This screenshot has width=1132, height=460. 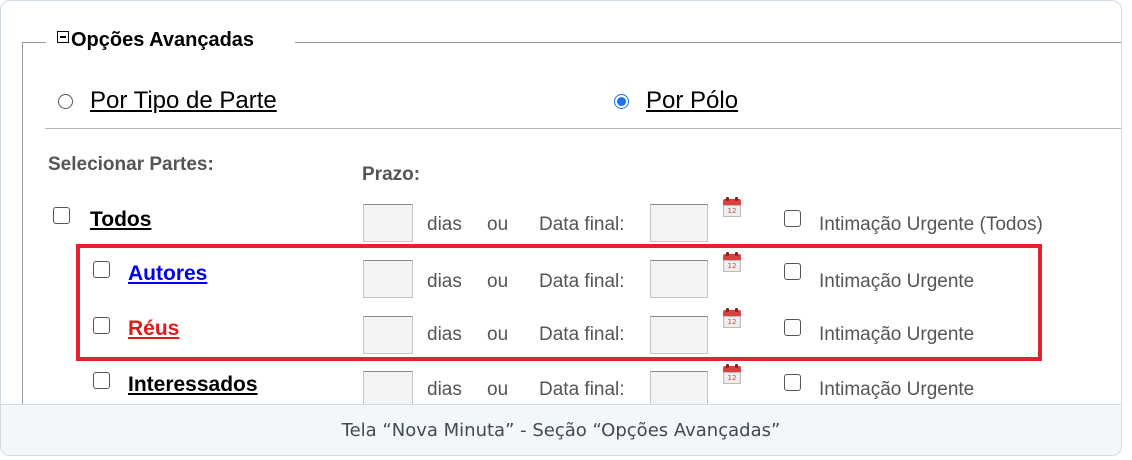 I want to click on fieldset-border-left, so click(x=22, y=232).